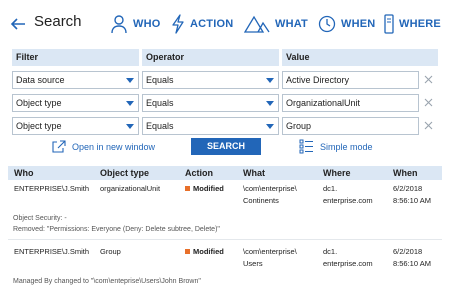  I want to click on nav-where: WHERE, so click(412, 24).